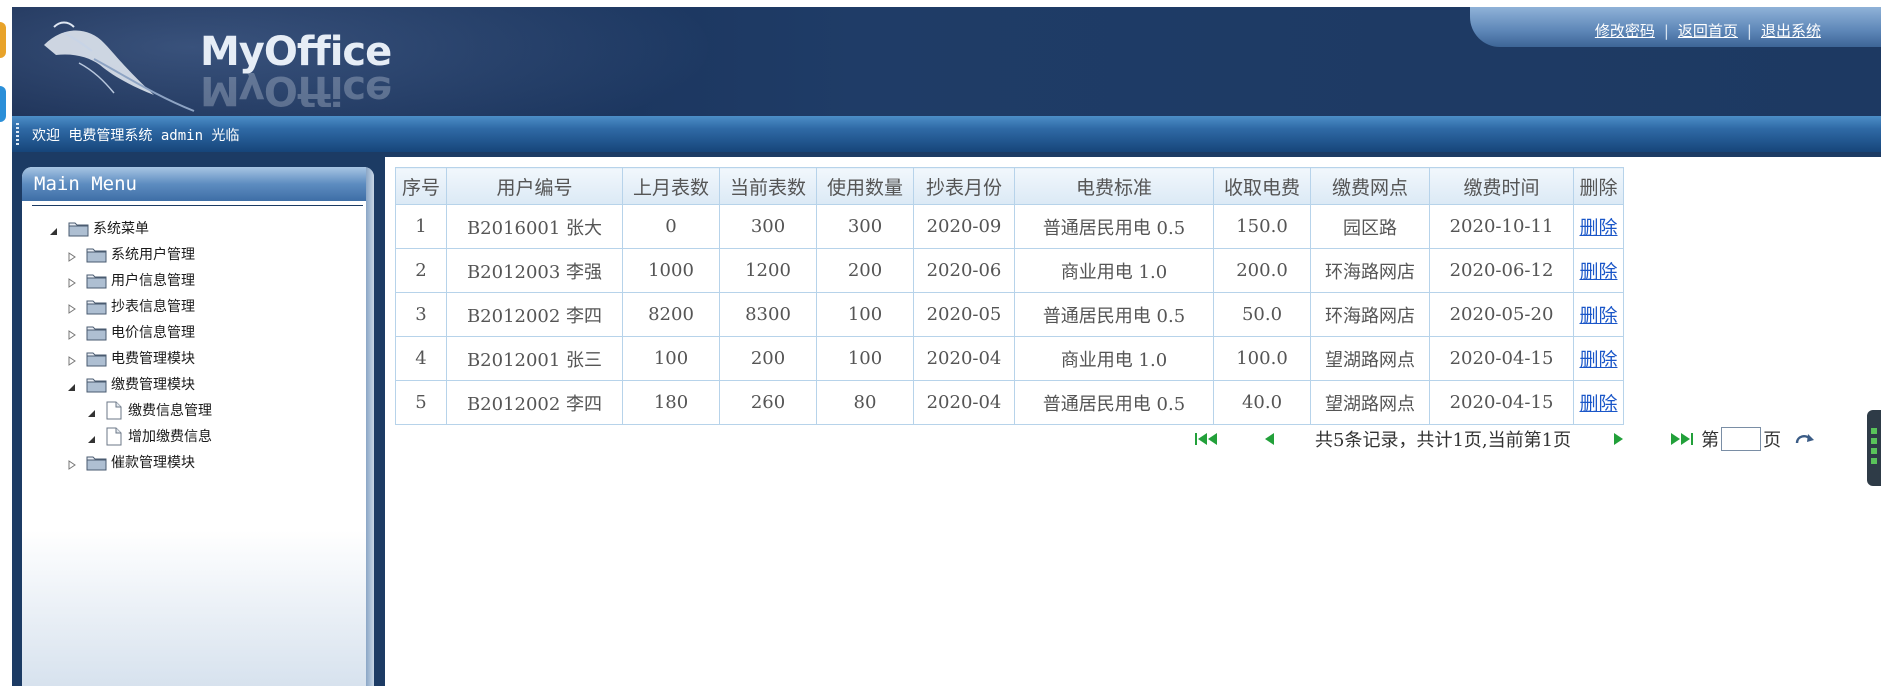  Describe the element at coordinates (192, 410) in the screenshot. I see `tree-node: 缴费信息管理` at that location.